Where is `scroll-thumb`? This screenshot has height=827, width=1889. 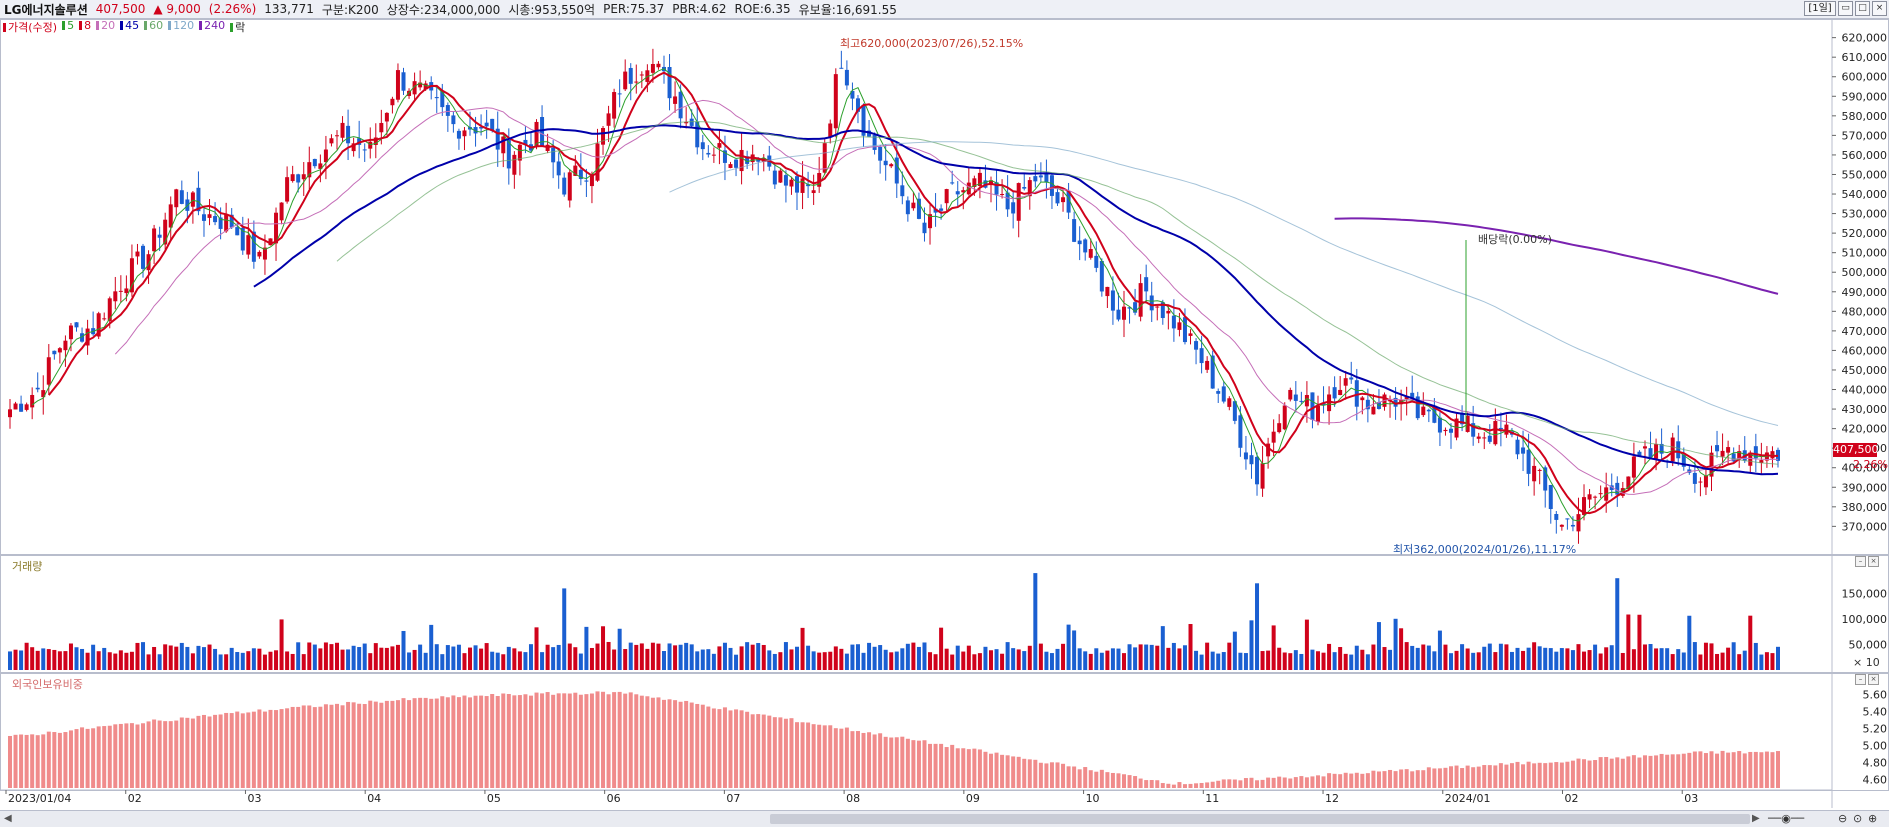 scroll-thumb is located at coordinates (1260, 819).